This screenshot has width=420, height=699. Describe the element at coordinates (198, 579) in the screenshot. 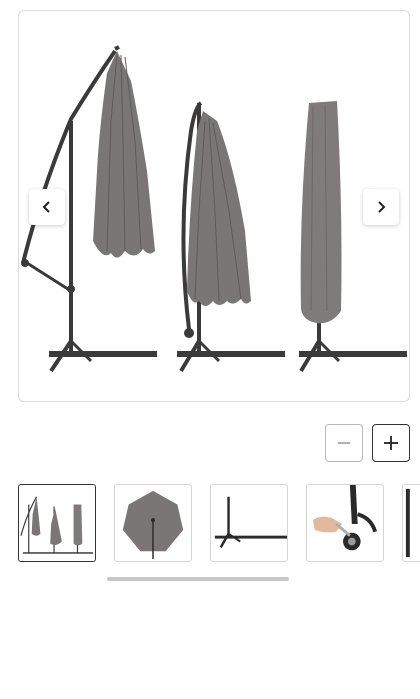

I see `thumbnail-scrollbar` at that location.